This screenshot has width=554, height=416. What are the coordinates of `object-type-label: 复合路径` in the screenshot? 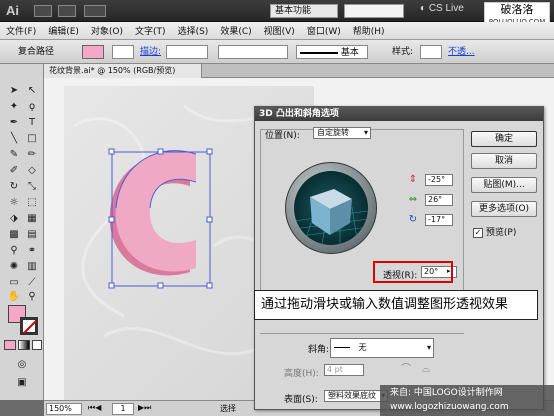 It's located at (36, 52).